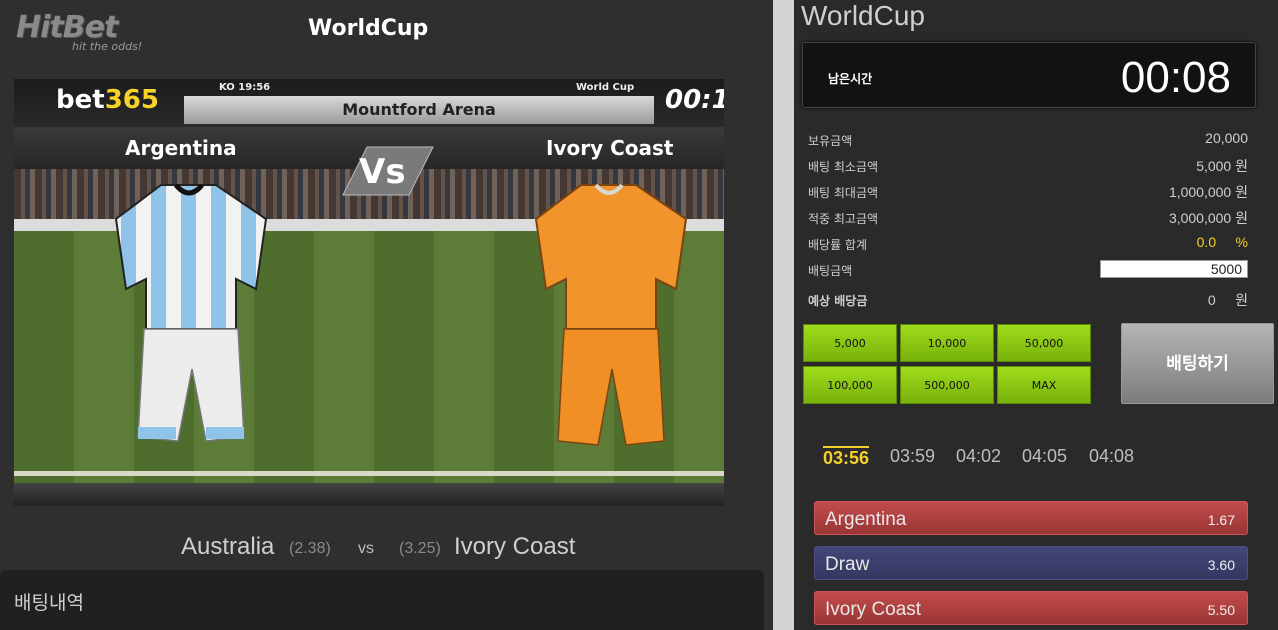  What do you see at coordinates (310, 548) in the screenshot?
I see `match-odd1: (2.38)` at bounding box center [310, 548].